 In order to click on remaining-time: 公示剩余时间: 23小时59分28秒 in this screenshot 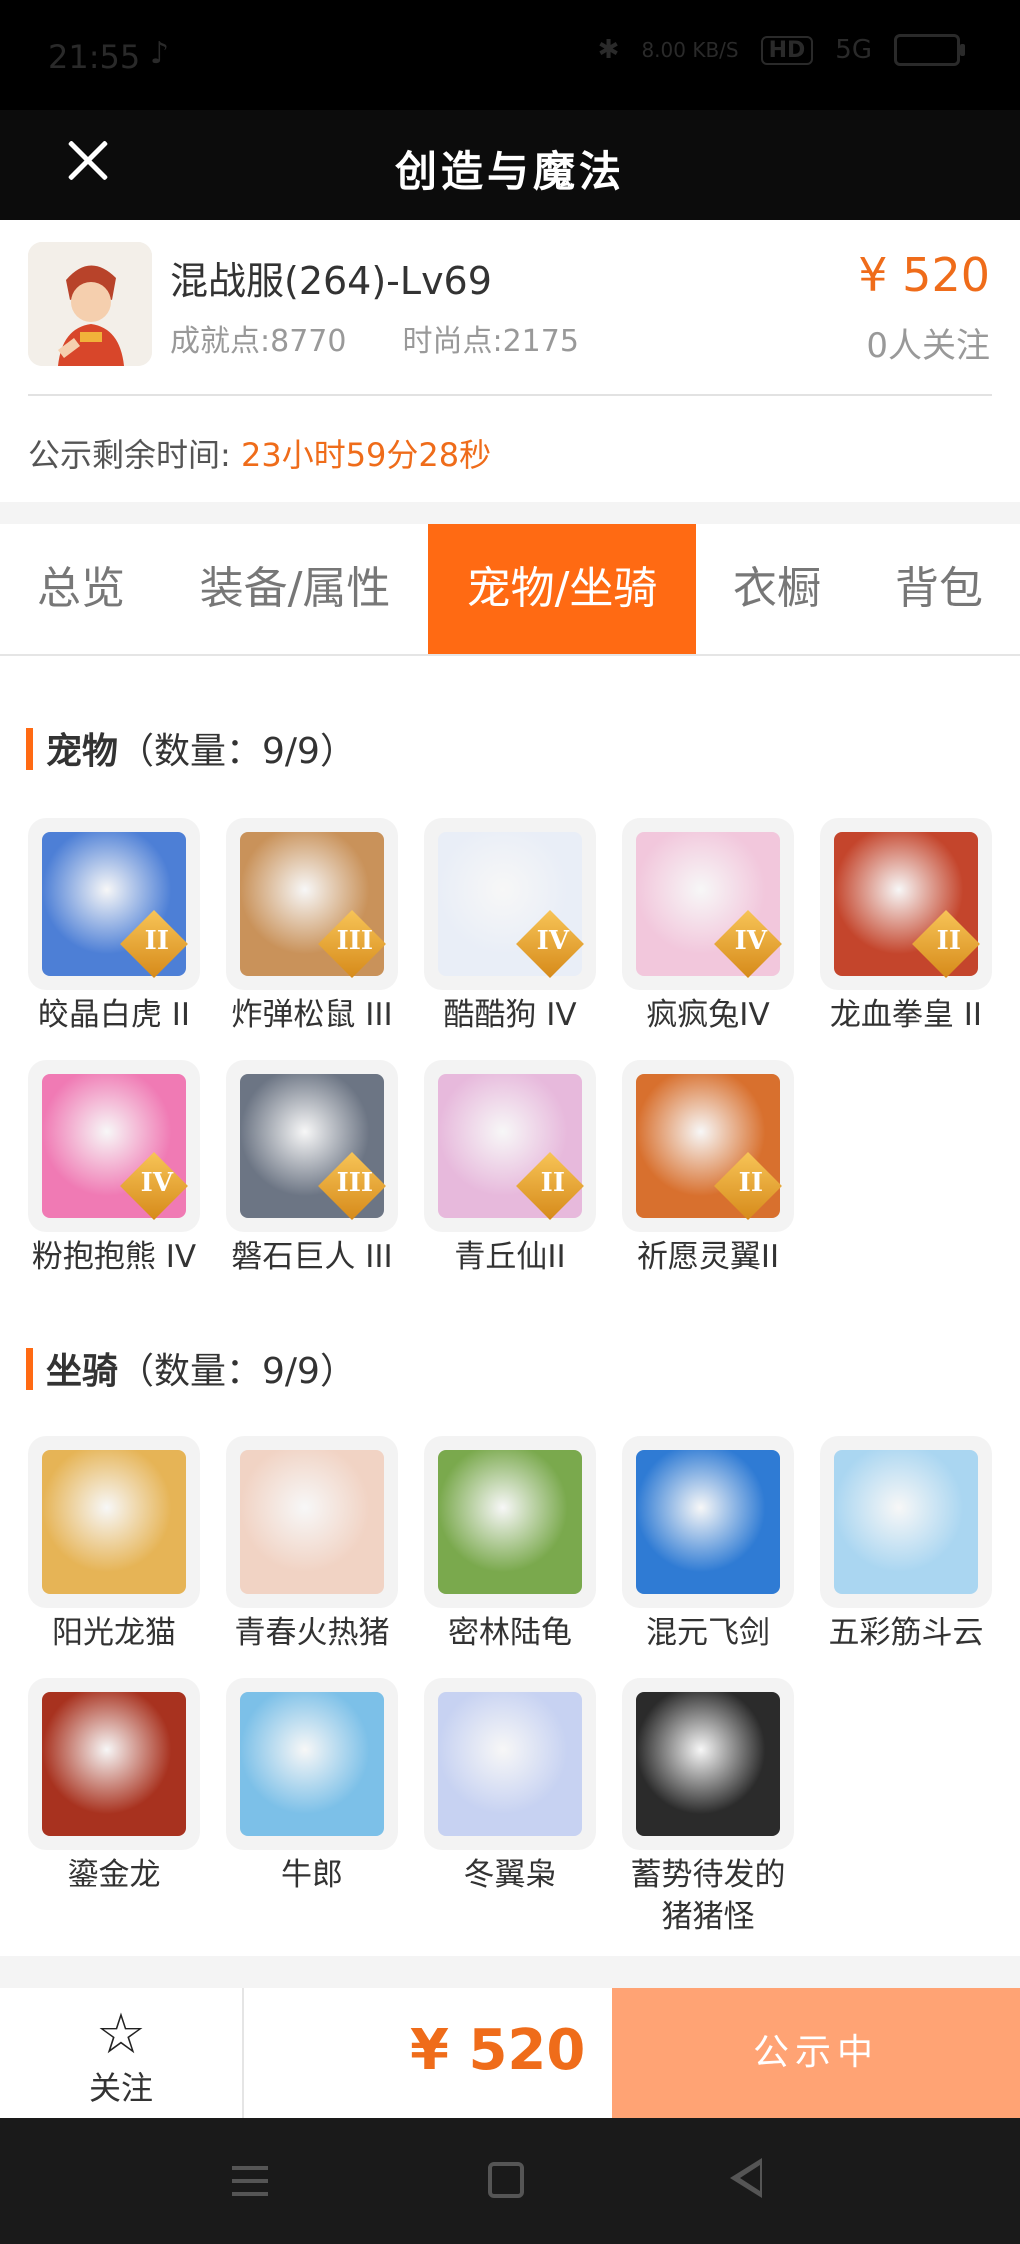, I will do `click(259, 453)`.